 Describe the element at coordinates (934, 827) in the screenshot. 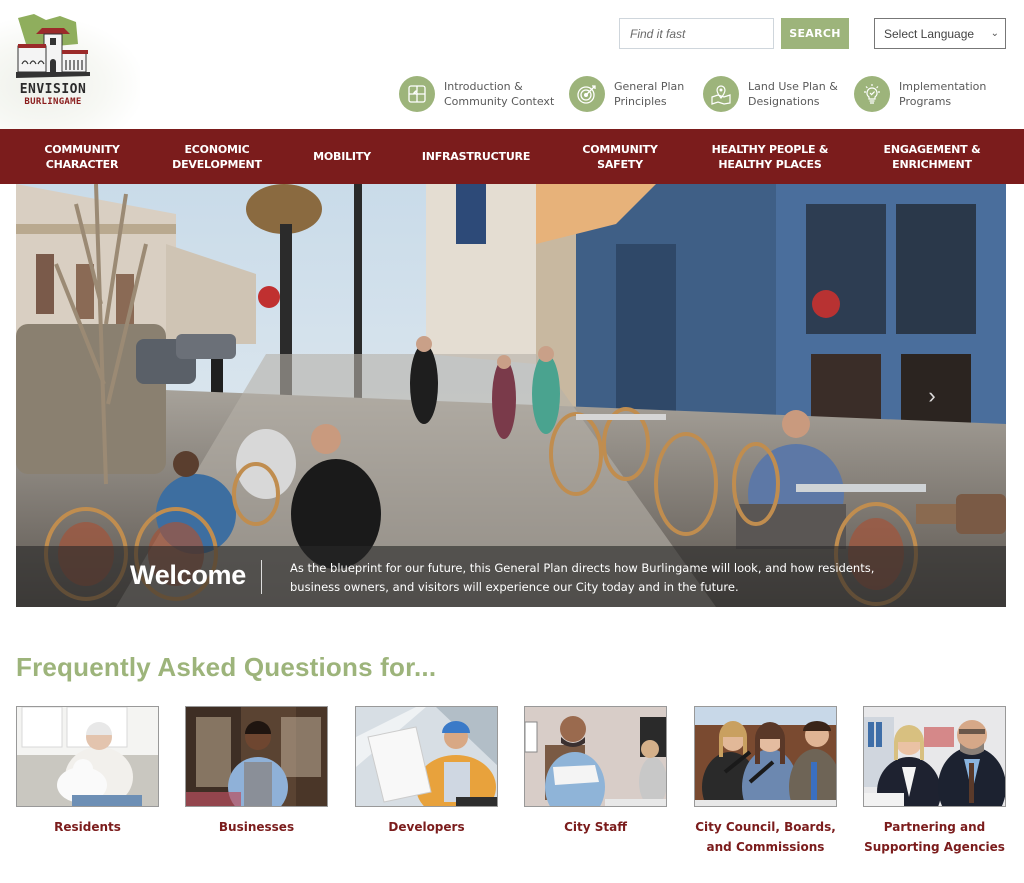

I see `faq-card-label: Partnering and` at that location.